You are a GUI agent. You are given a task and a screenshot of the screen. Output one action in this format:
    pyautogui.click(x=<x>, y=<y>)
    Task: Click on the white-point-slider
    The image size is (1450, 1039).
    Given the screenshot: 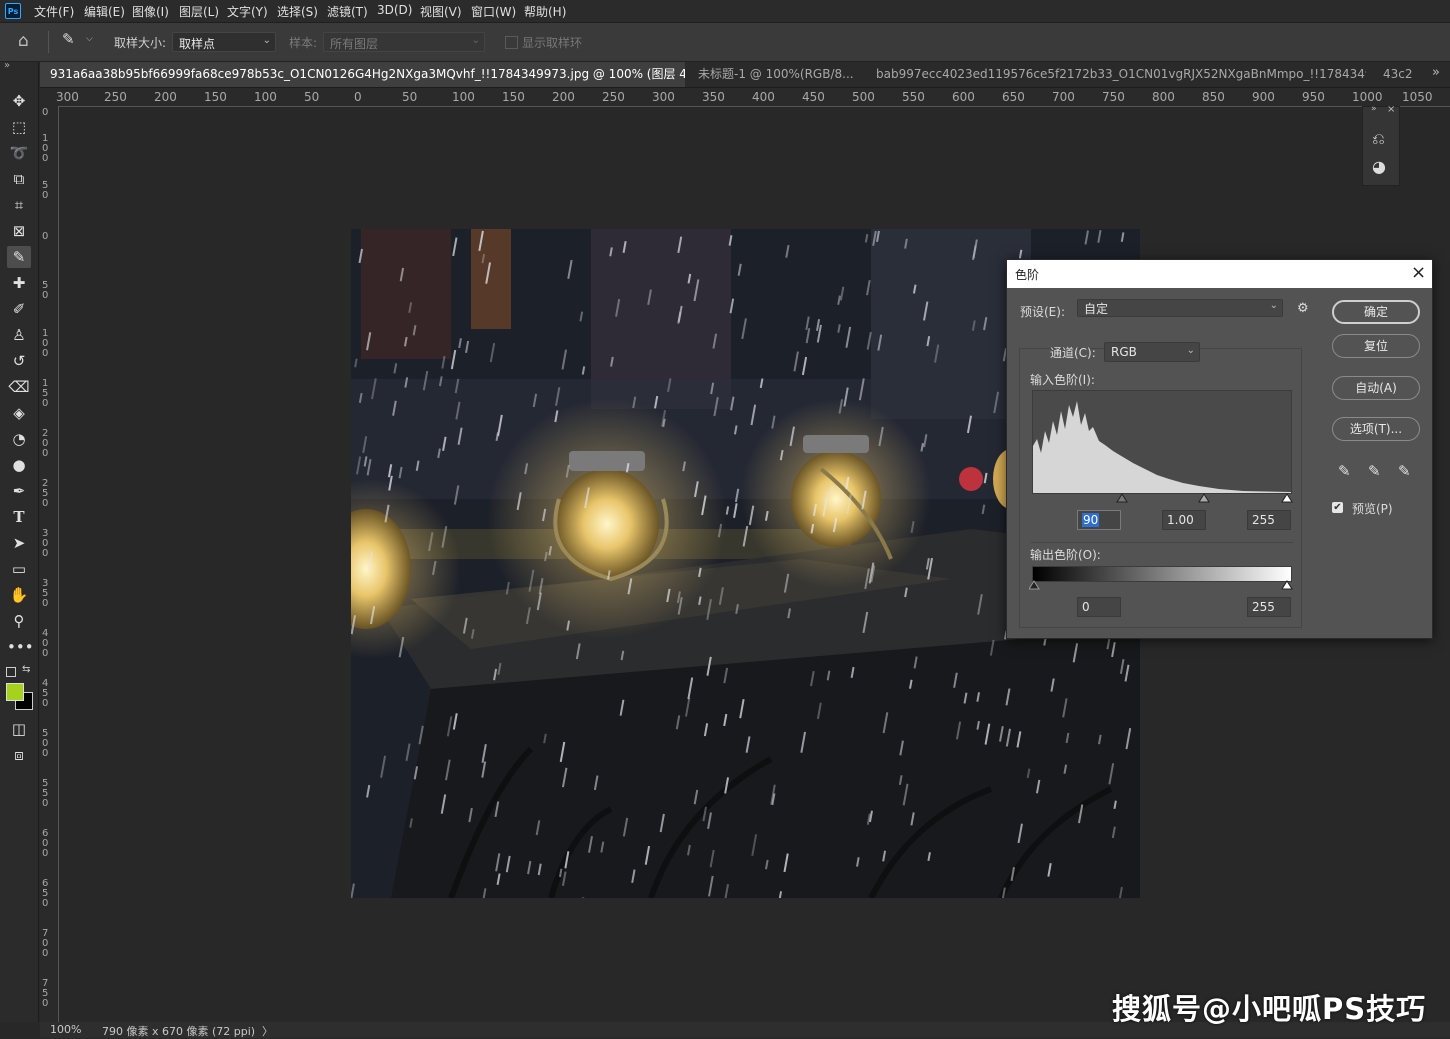 What is the action you would take?
    pyautogui.click(x=1287, y=498)
    